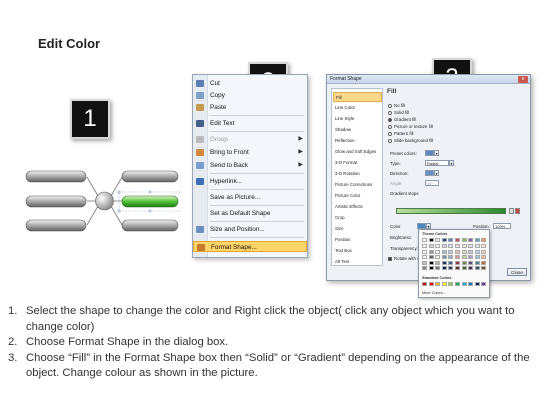 The height and width of the screenshot is (420, 560). I want to click on menu-item-send-to-back: Send to Back ▶, so click(250, 165).